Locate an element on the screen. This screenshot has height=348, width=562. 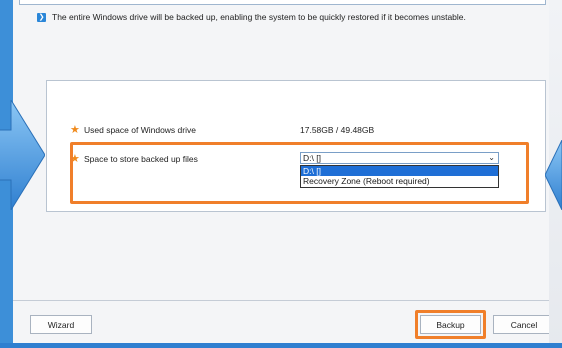
window-frame-bottom is located at coordinates (281, 345).